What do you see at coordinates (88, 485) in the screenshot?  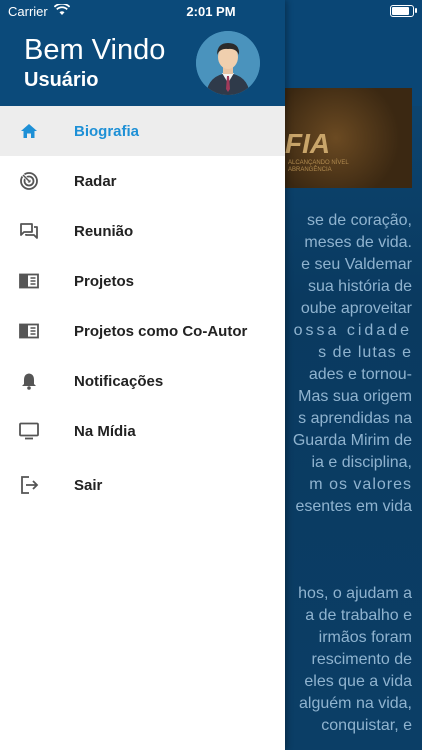 I see `menu-item-label: Sair` at bounding box center [88, 485].